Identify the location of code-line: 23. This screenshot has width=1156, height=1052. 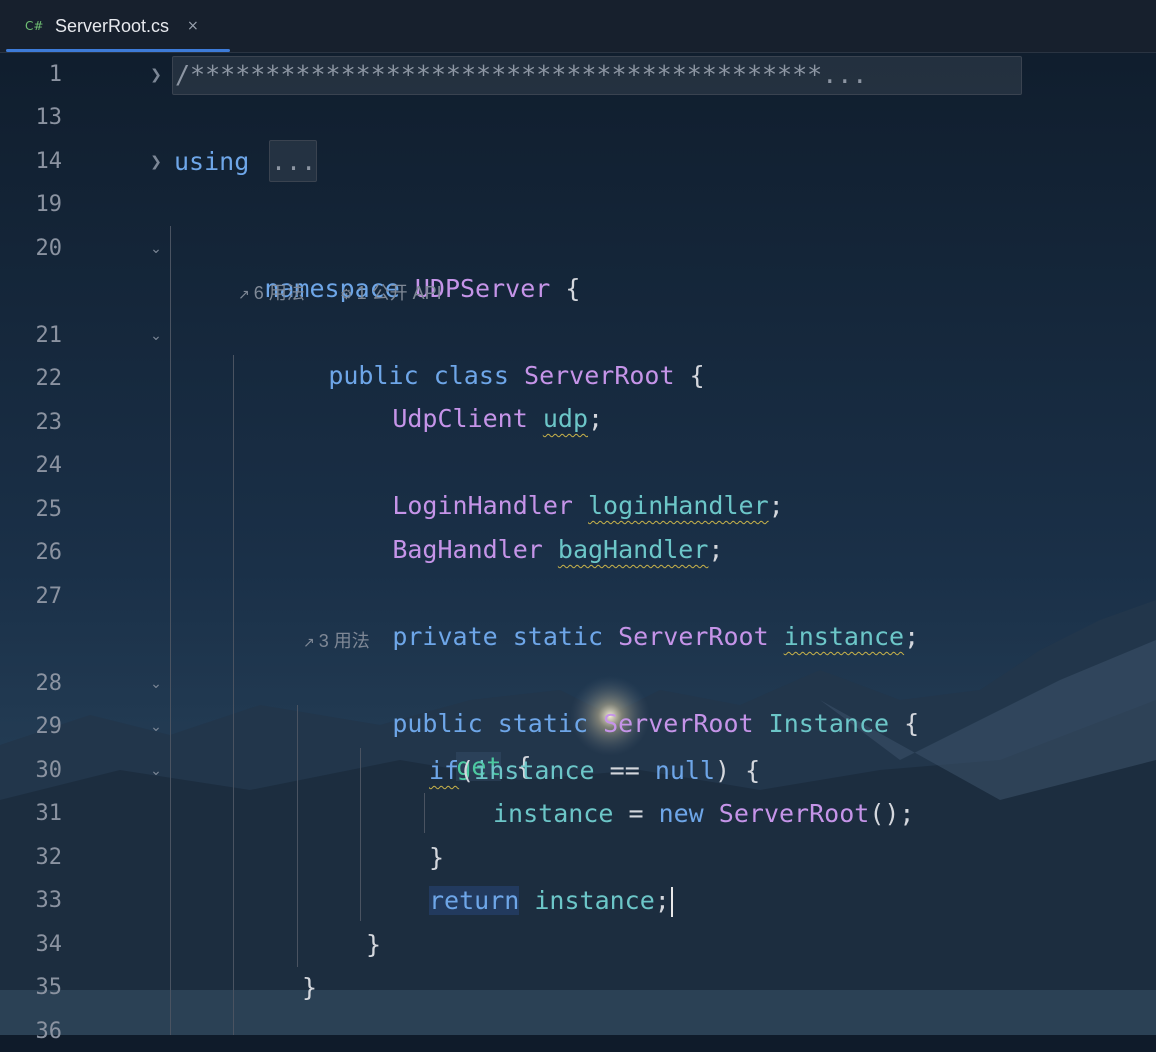
(578, 423).